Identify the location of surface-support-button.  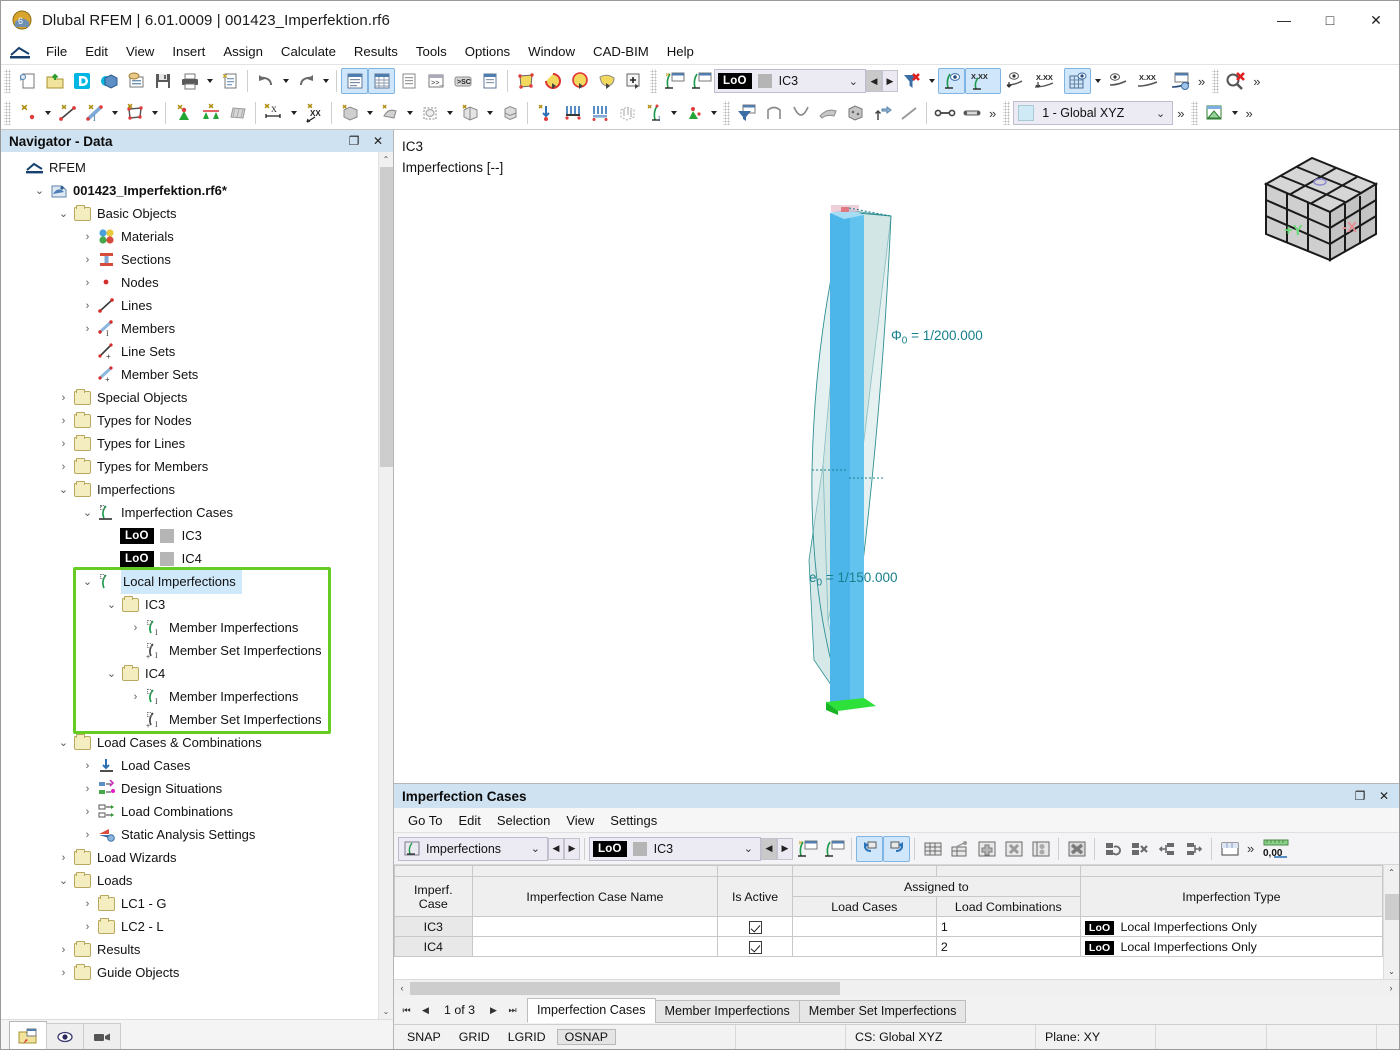
(237, 113).